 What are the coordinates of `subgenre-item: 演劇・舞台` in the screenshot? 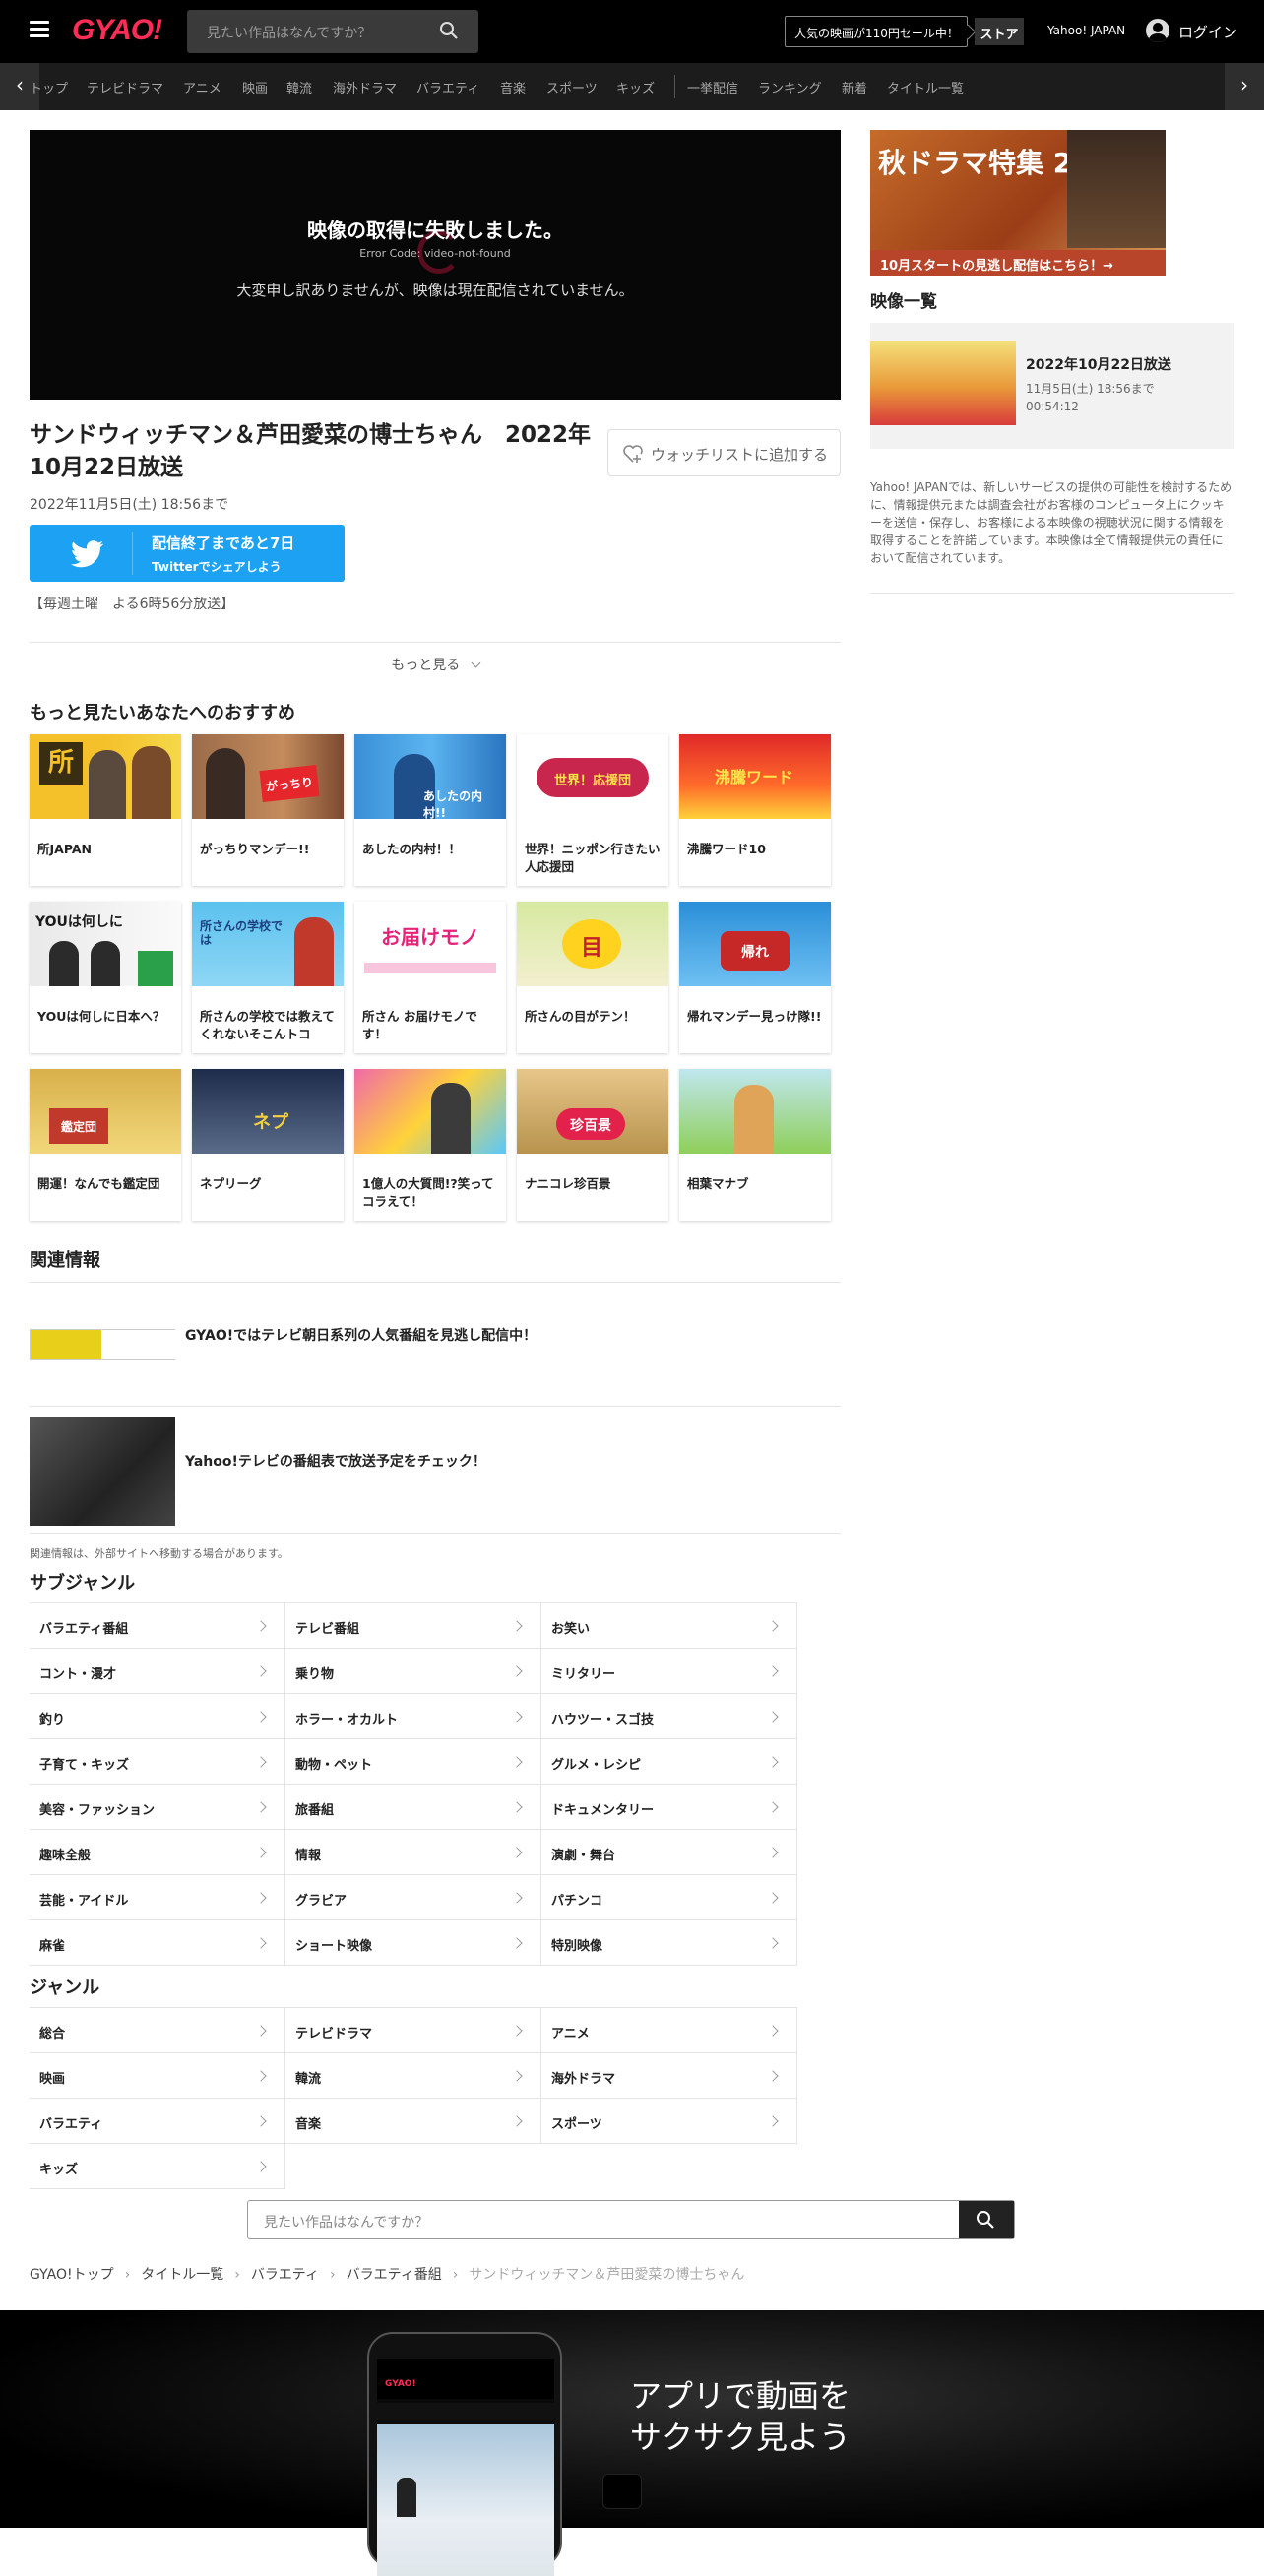 It's located at (669, 1852).